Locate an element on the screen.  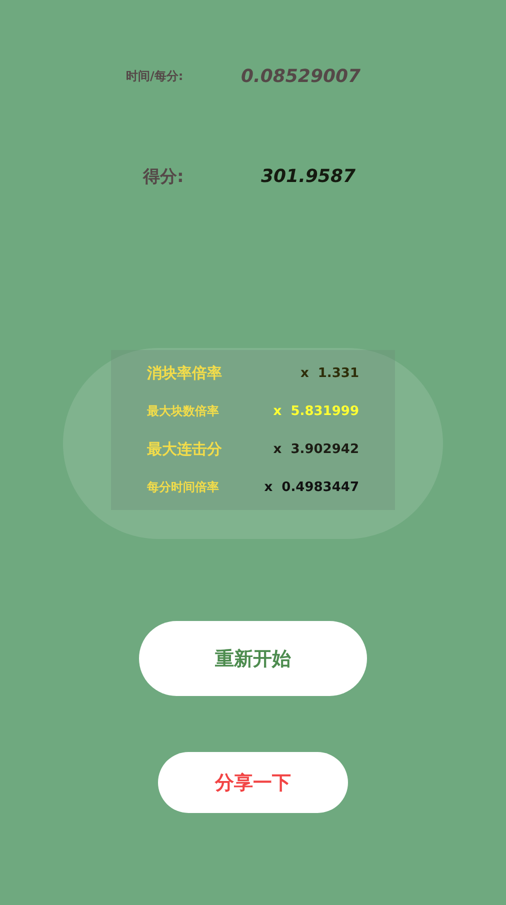
multiplier-value: x 3.902942 is located at coordinates (316, 449).